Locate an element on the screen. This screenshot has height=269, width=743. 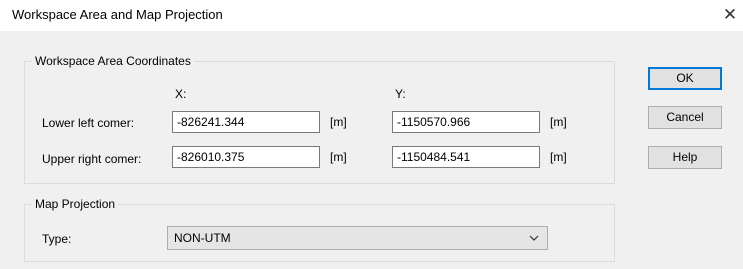
projection-type-value: NON-UTM is located at coordinates (202, 238).